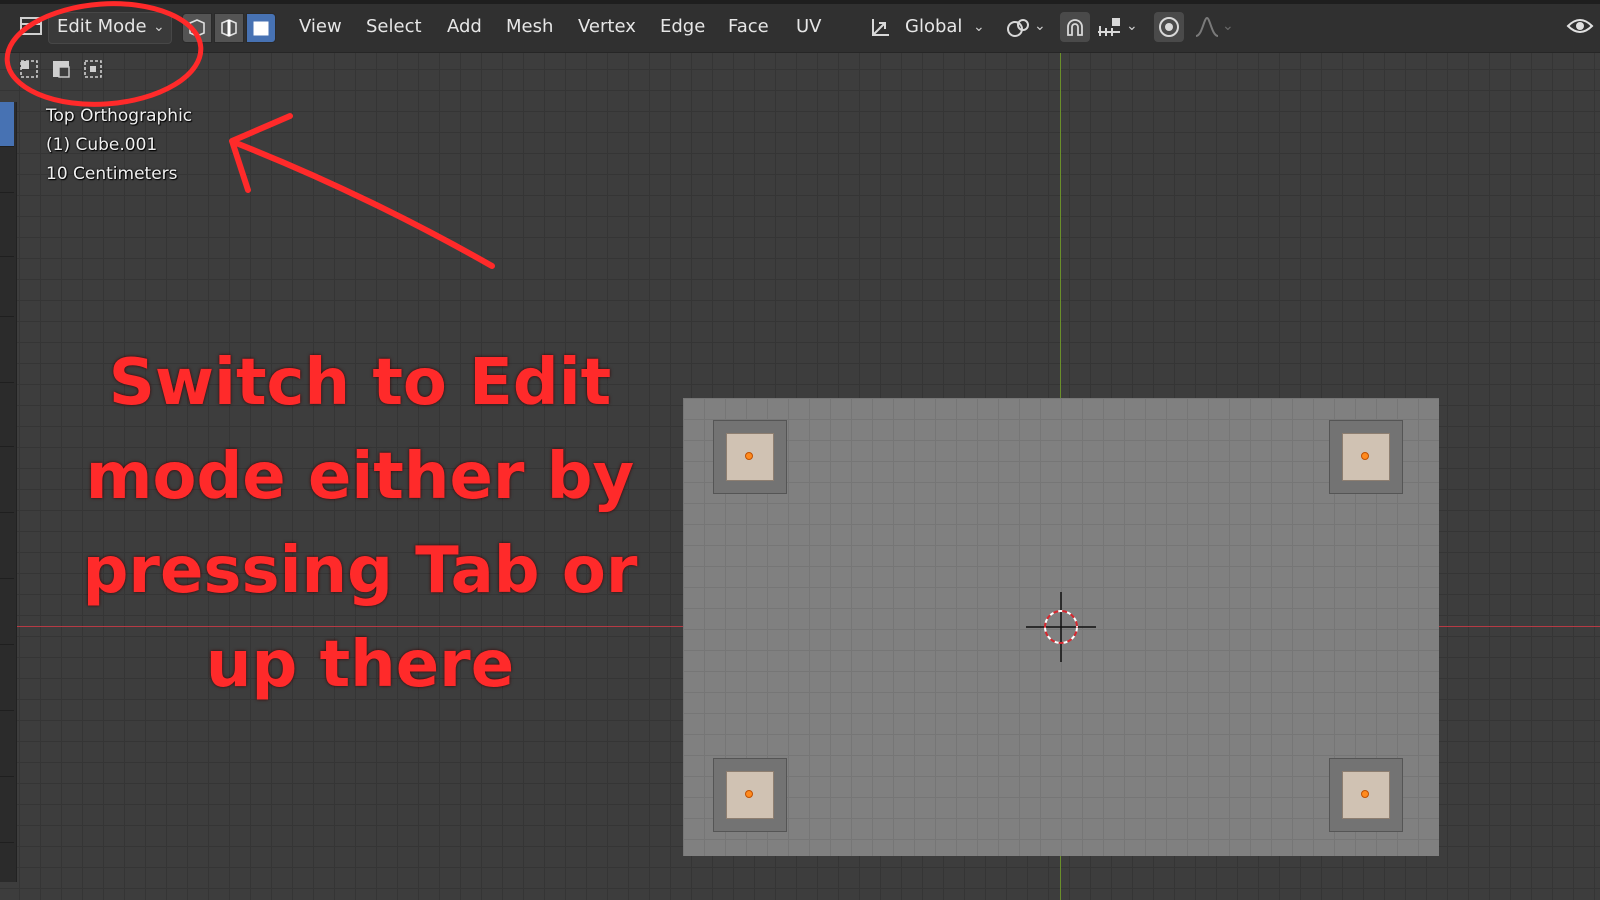 The width and height of the screenshot is (1600, 900). What do you see at coordinates (7, 688) in the screenshot?
I see `inset-tool-button` at bounding box center [7, 688].